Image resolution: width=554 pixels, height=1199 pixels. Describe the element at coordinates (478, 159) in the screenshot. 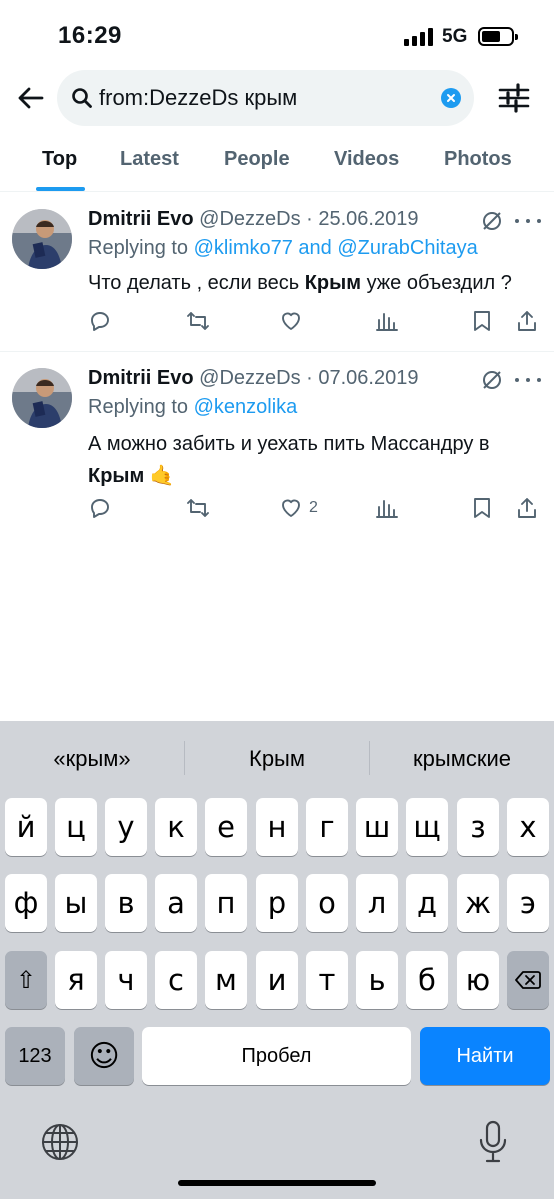

I see `tab-photos: Photos` at that location.